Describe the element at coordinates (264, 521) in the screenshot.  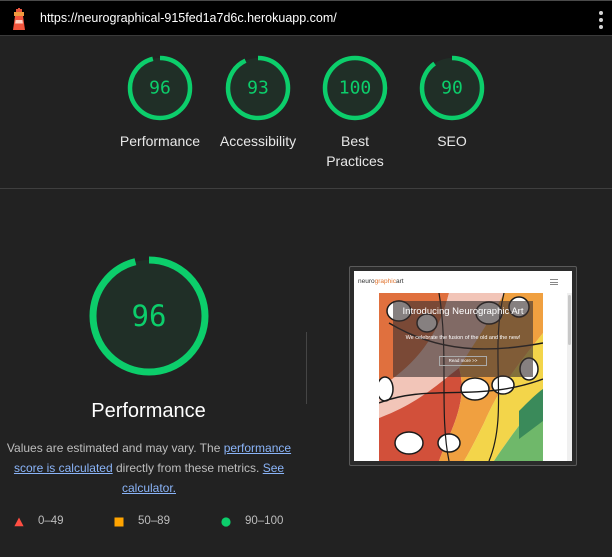
I see `legend-range: 90–100` at that location.